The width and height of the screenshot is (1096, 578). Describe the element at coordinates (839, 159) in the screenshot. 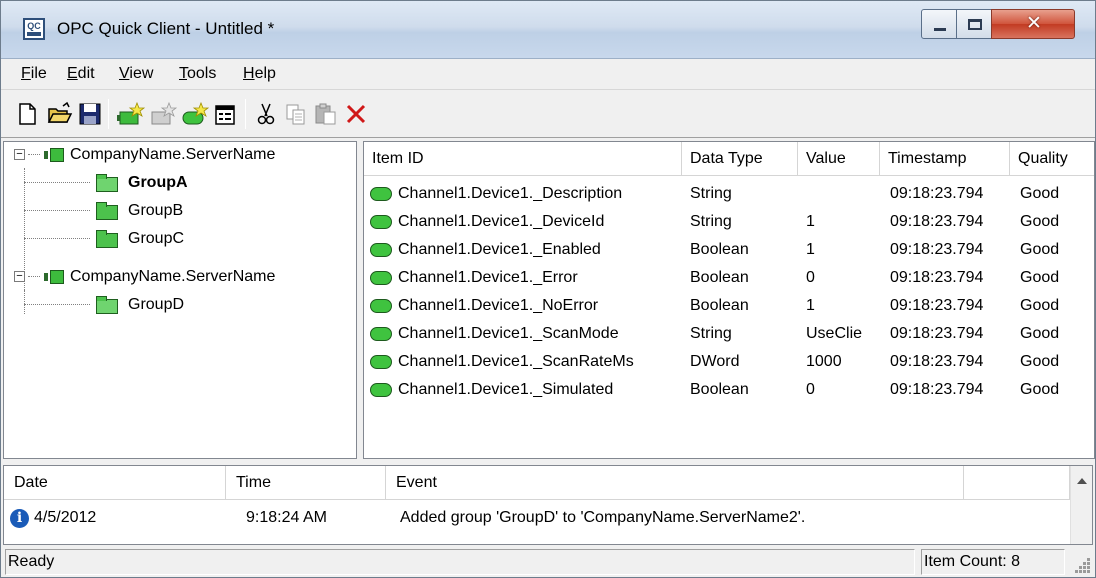

I see `column-header-value: Value` at that location.